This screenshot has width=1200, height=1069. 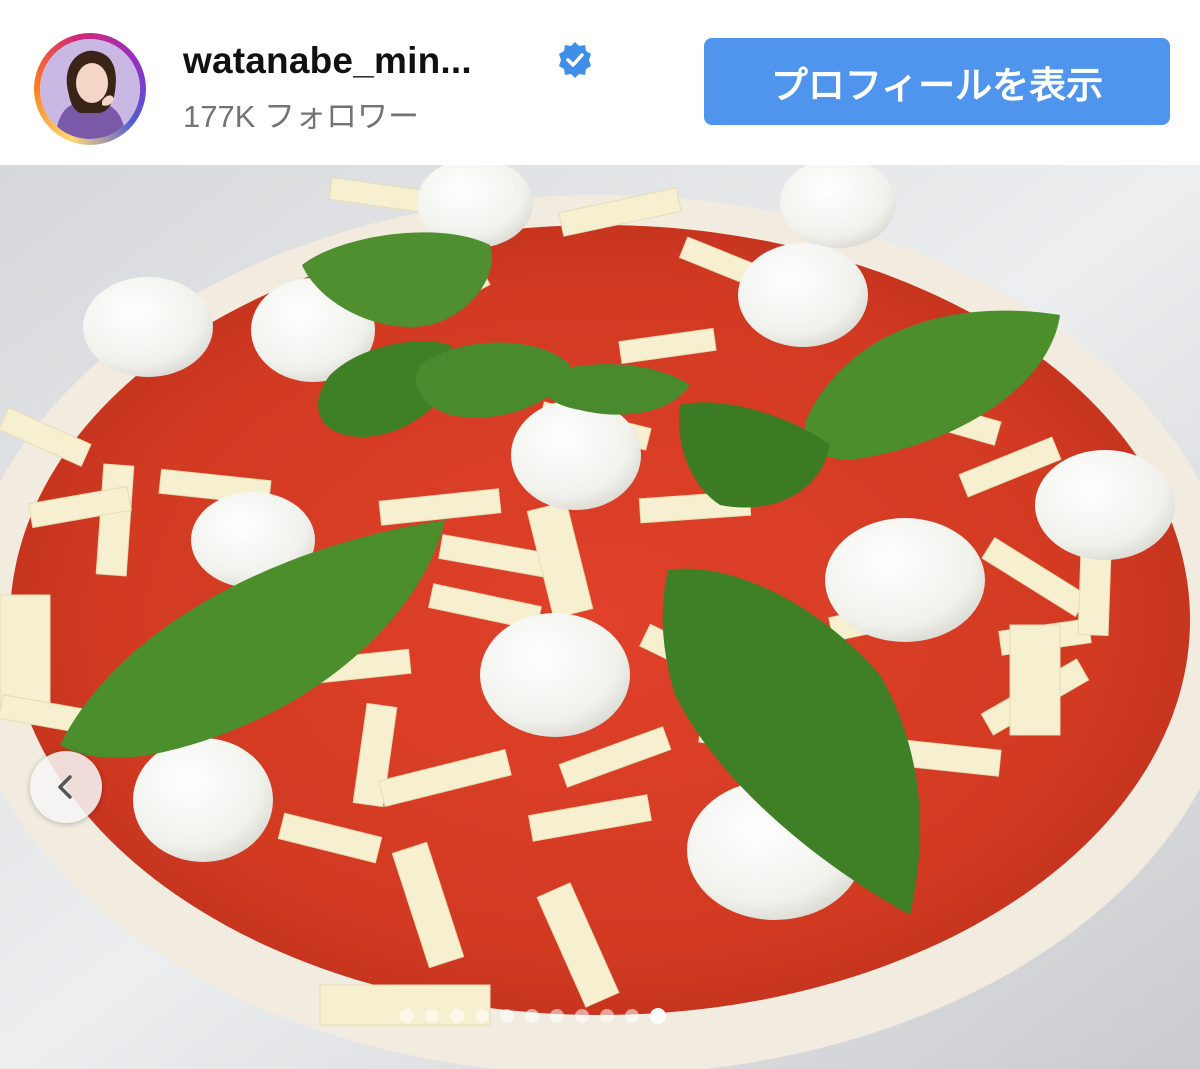 What do you see at coordinates (658, 1016) in the screenshot?
I see `carousel-dot-active` at bounding box center [658, 1016].